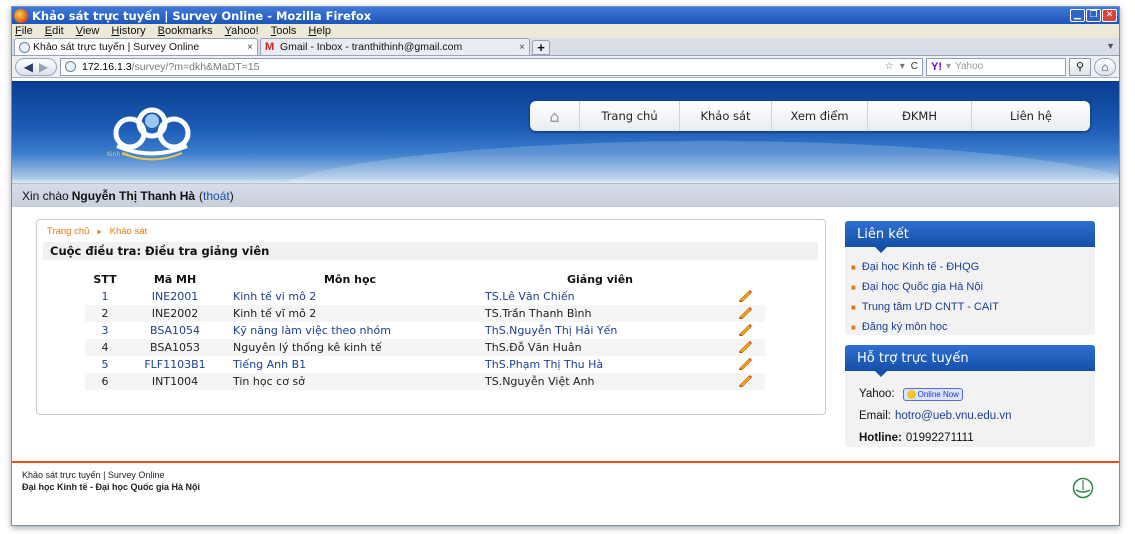 The height and width of the screenshot is (534, 1135). What do you see at coordinates (953, 416) in the screenshot?
I see `email-link: hotro@ueb.vnu.edu.vn` at bounding box center [953, 416].